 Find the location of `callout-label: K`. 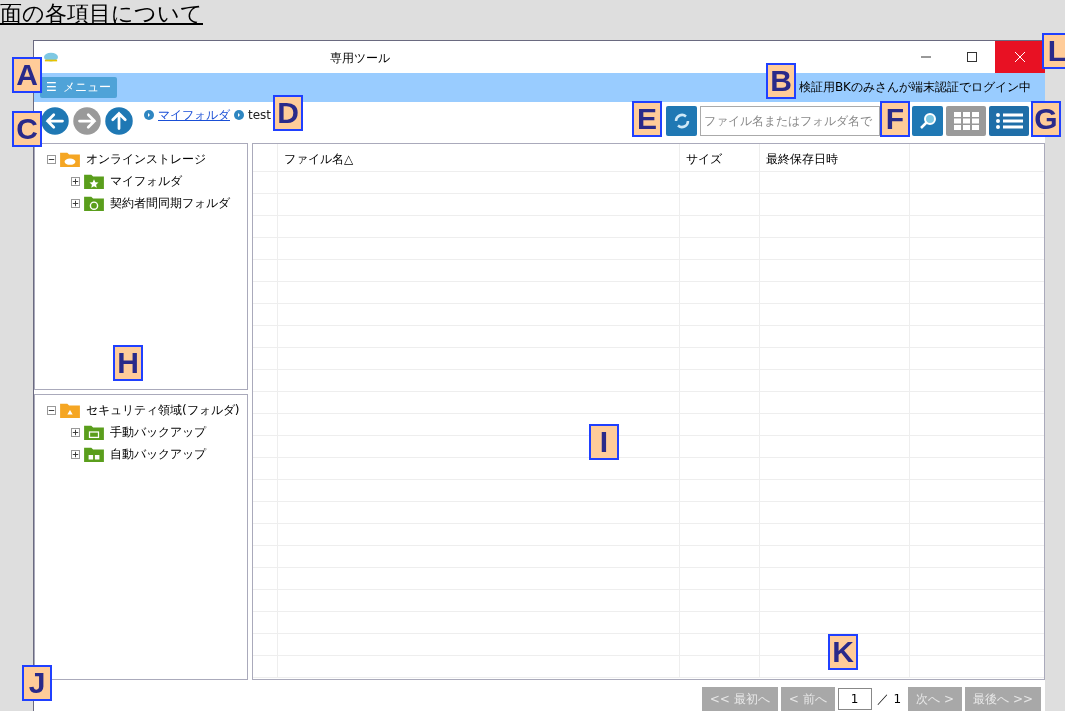

callout-label: K is located at coordinates (843, 652).